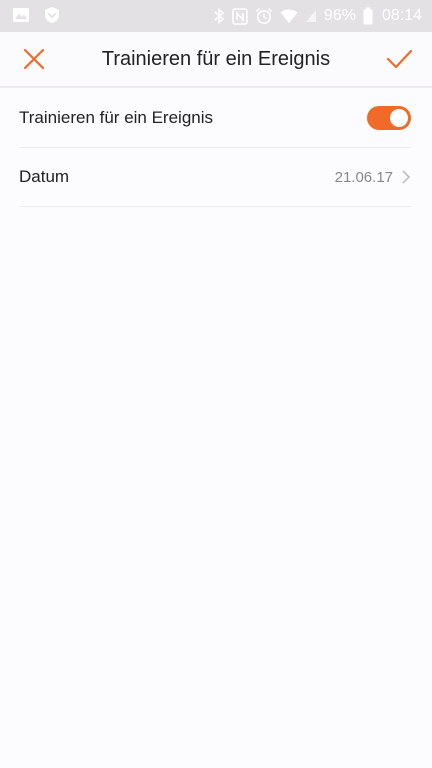 This screenshot has width=432, height=768. Describe the element at coordinates (399, 118) in the screenshot. I see `toggle-knob` at that location.